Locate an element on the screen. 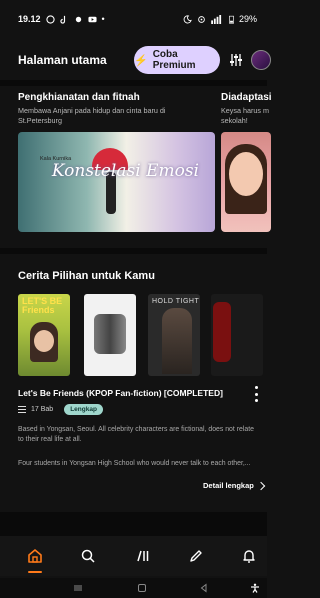  try-premium-button: ⚡ Coba Premium is located at coordinates (177, 60).